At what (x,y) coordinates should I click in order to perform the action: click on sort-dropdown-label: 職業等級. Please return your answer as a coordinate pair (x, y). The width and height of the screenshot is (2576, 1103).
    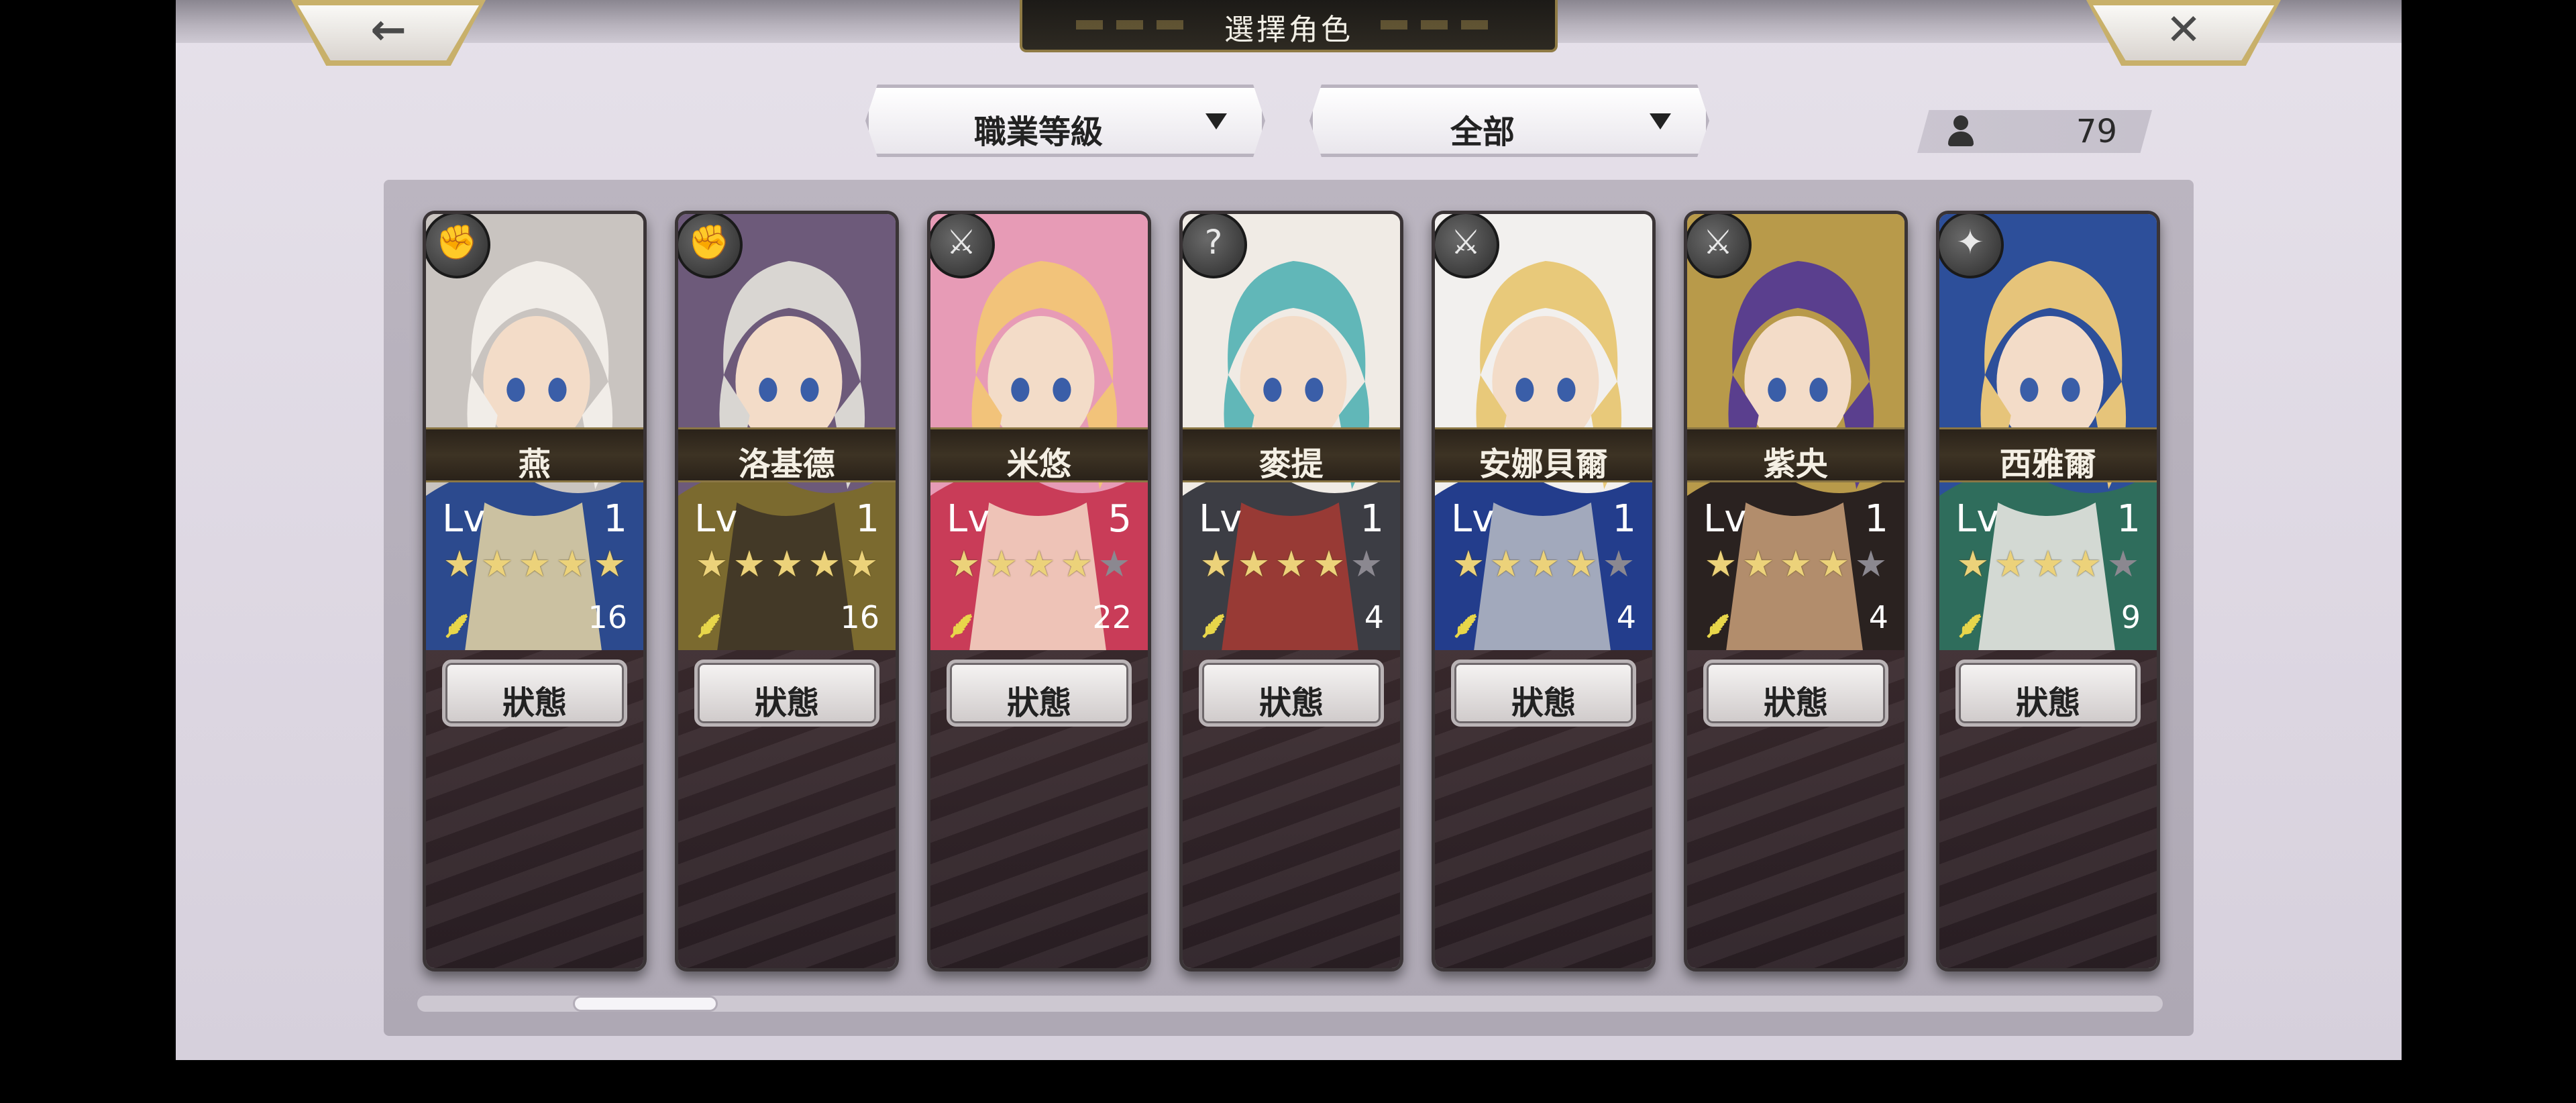
    Looking at the image, I should click on (1038, 132).